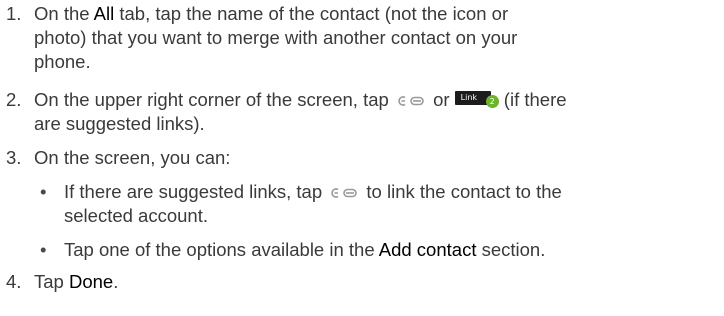  What do you see at coordinates (104, 13) in the screenshot?
I see `all-tab-term: All` at bounding box center [104, 13].